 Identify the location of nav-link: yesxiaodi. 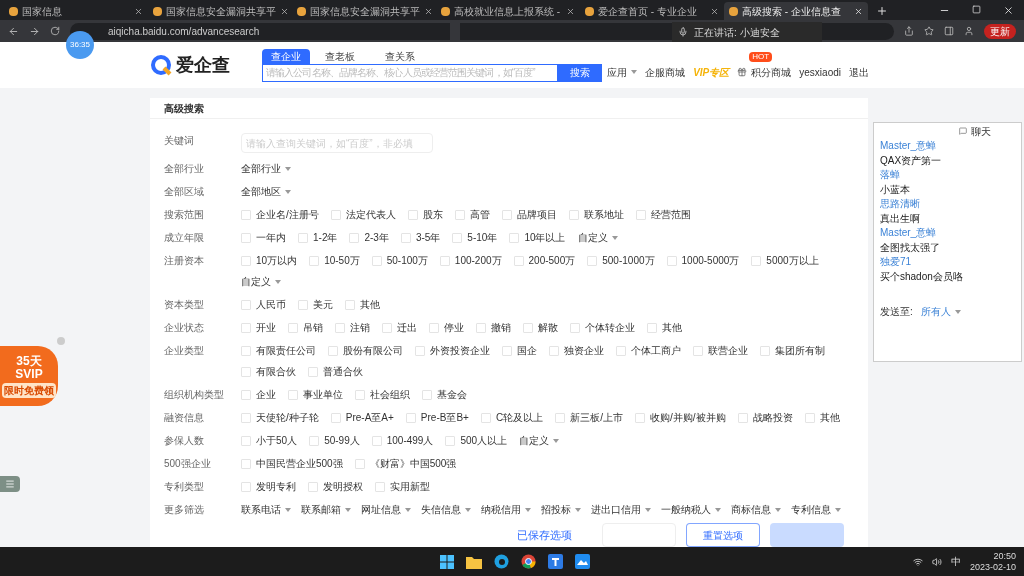
(820, 72).